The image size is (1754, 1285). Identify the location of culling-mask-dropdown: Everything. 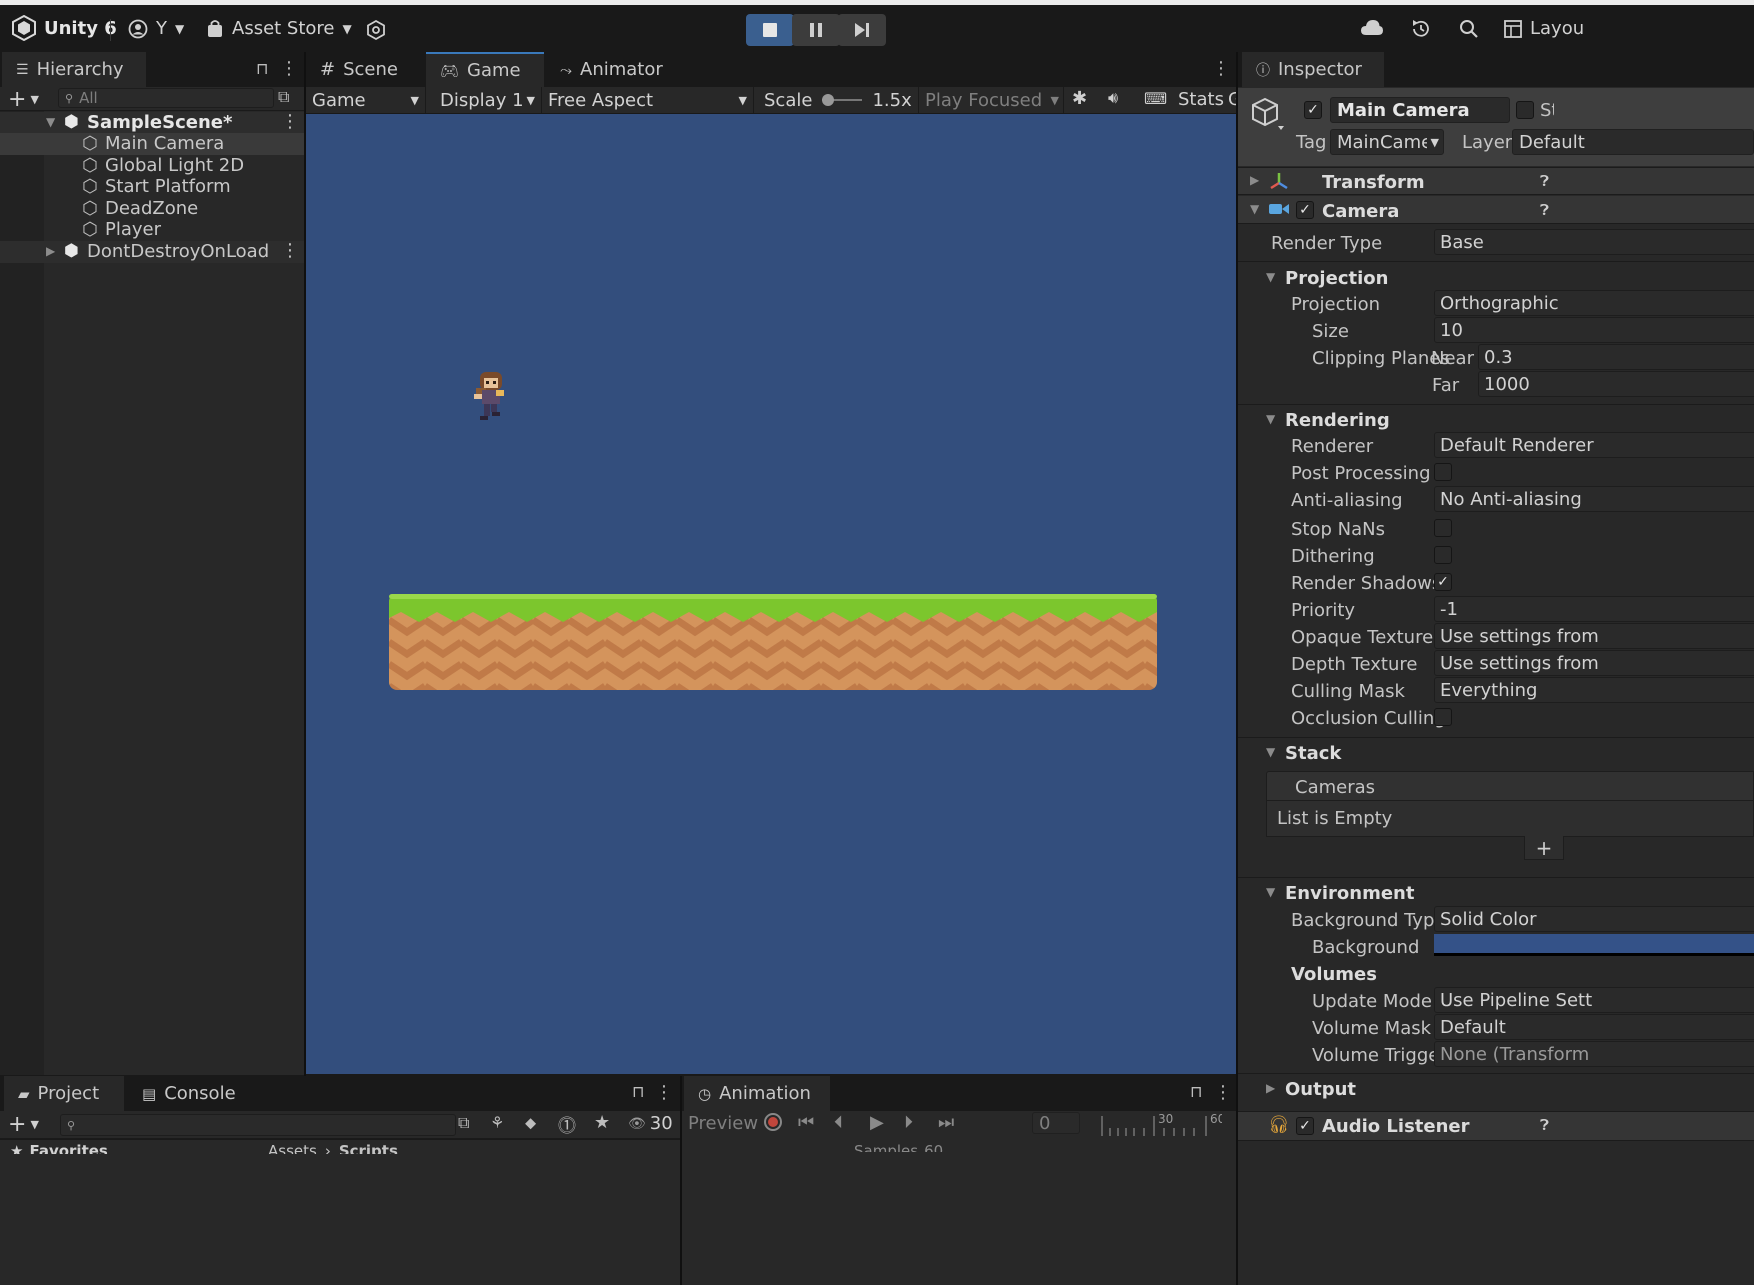
(1594, 690).